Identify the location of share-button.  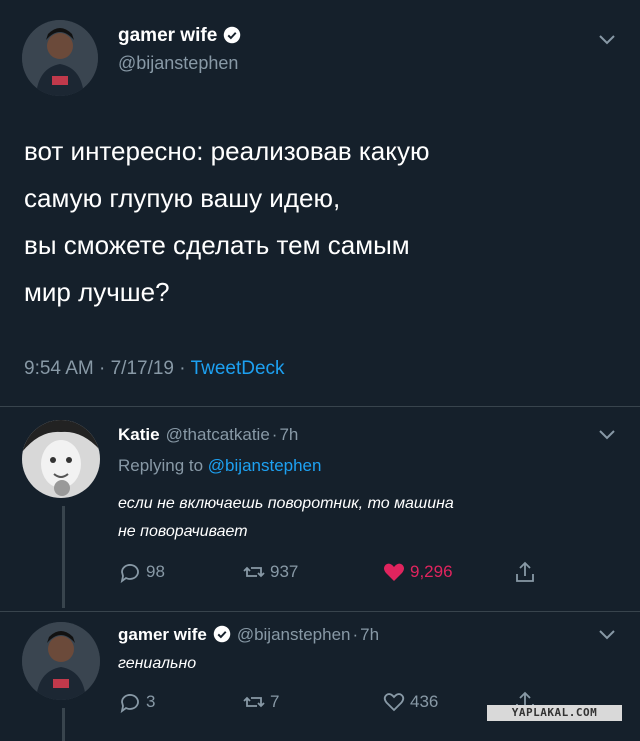
(527, 572).